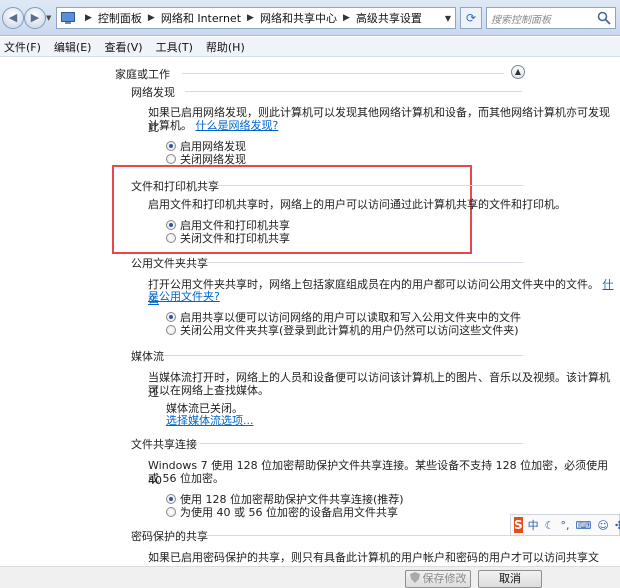  I want to click on back-button: ◀, so click(13, 18).